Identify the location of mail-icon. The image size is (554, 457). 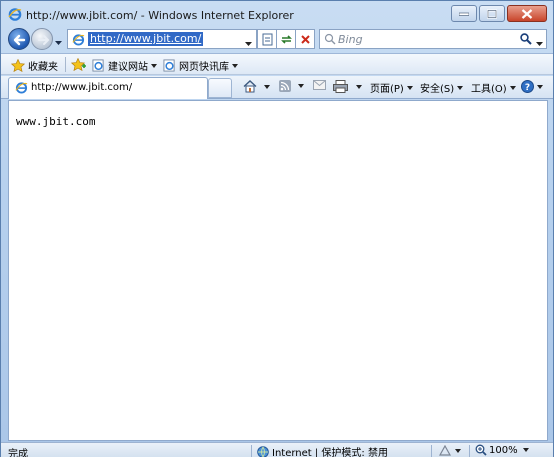
(319, 85).